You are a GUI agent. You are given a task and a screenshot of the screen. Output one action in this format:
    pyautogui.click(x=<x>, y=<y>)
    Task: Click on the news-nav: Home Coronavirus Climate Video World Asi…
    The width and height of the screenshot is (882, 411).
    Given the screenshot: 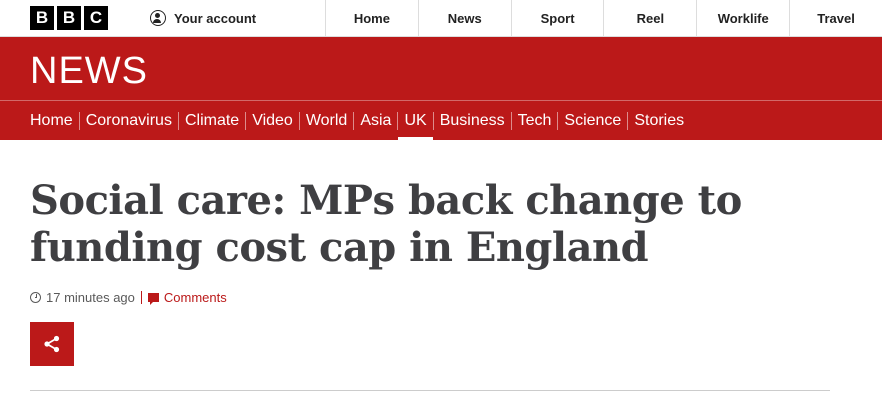 What is the action you would take?
    pyautogui.click(x=441, y=121)
    